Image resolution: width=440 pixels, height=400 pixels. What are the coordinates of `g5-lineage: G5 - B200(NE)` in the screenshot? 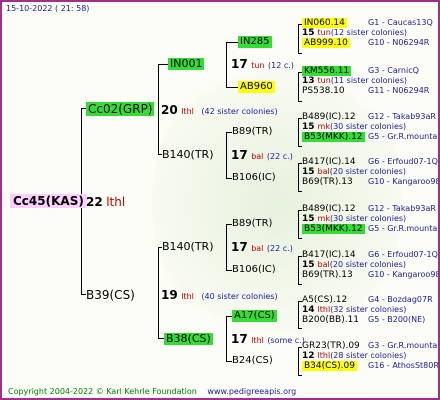 It's located at (397, 319).